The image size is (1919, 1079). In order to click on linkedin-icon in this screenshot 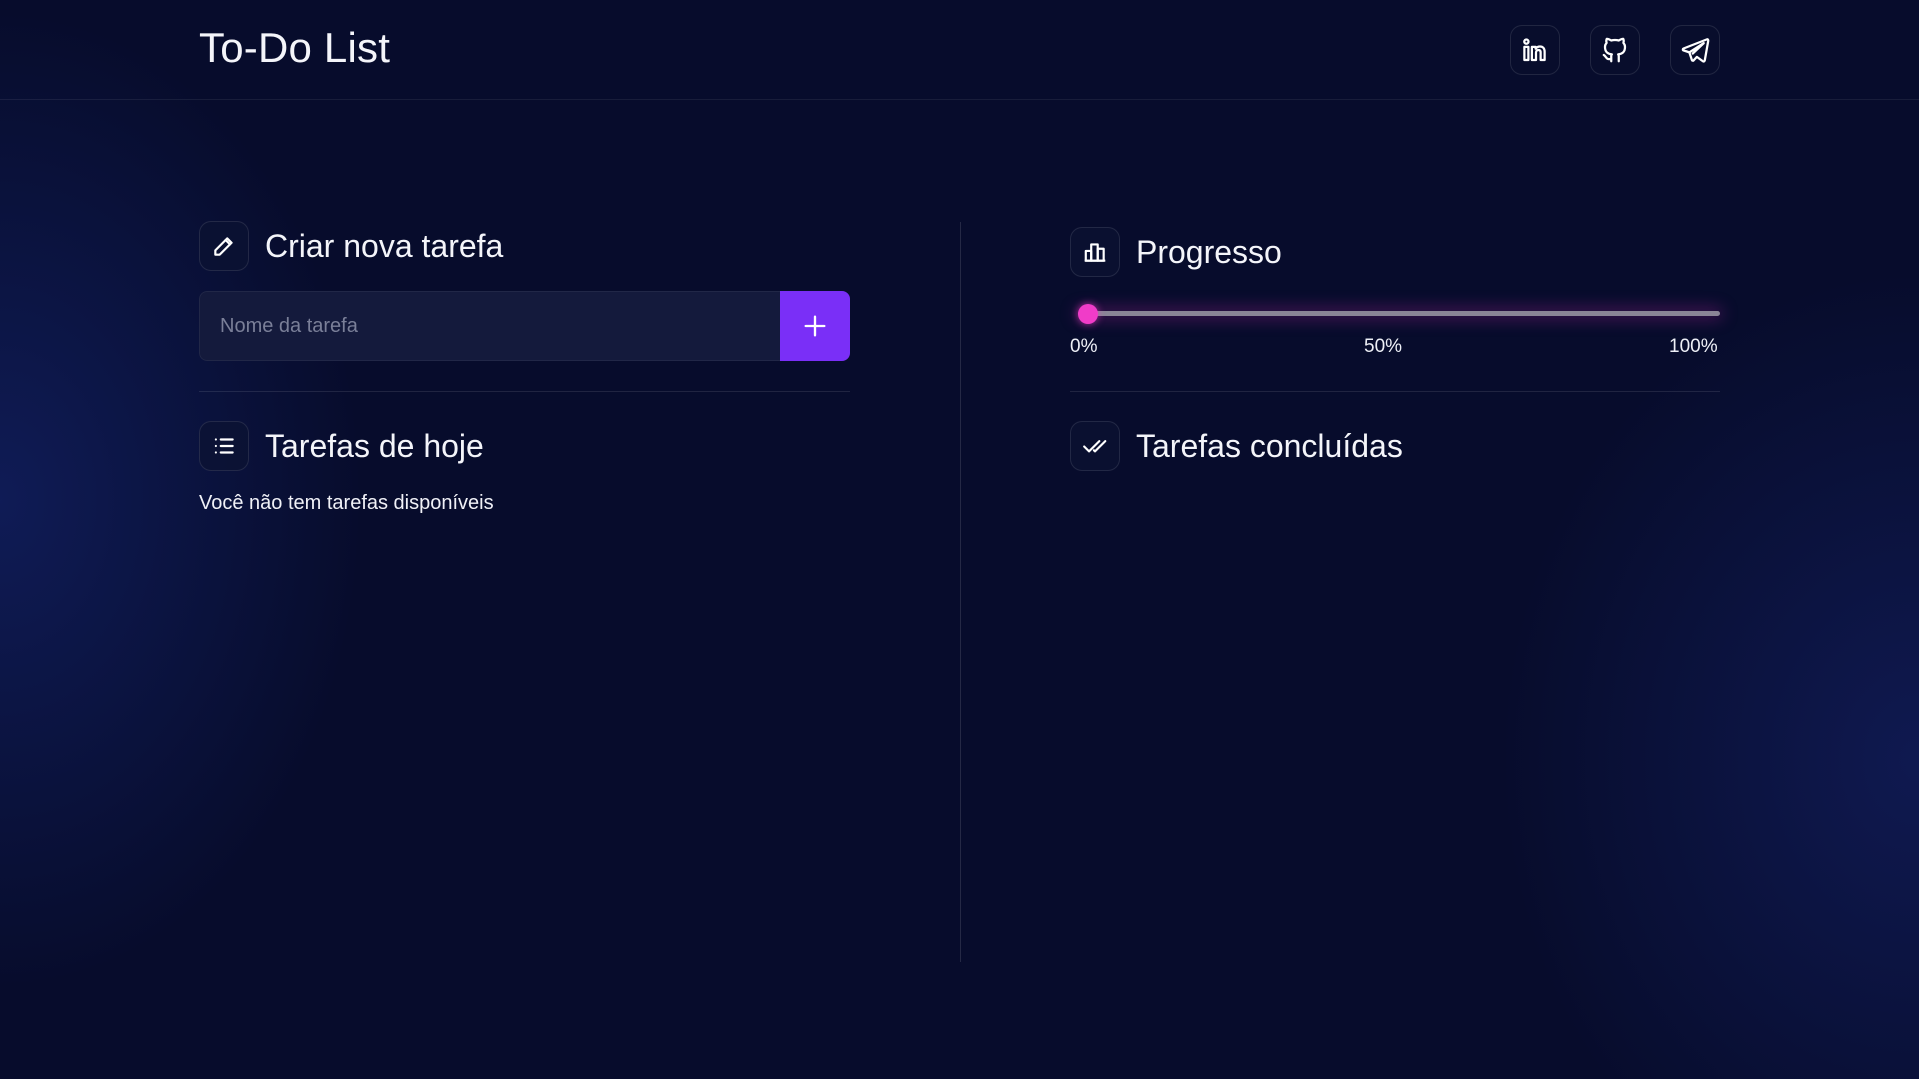, I will do `click(1534, 50)`.